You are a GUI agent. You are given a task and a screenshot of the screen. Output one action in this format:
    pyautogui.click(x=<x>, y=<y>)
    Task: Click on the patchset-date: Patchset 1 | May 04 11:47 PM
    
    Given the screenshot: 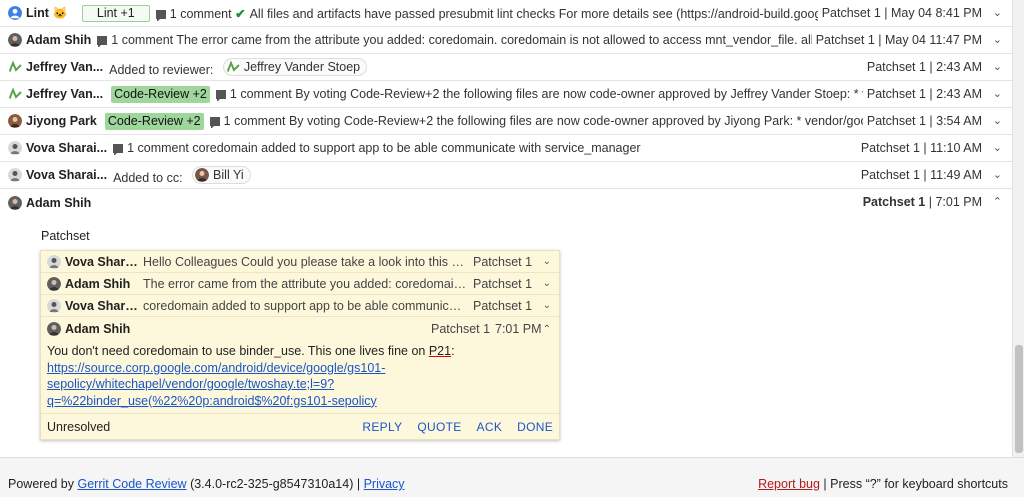 What is the action you would take?
    pyautogui.click(x=896, y=40)
    